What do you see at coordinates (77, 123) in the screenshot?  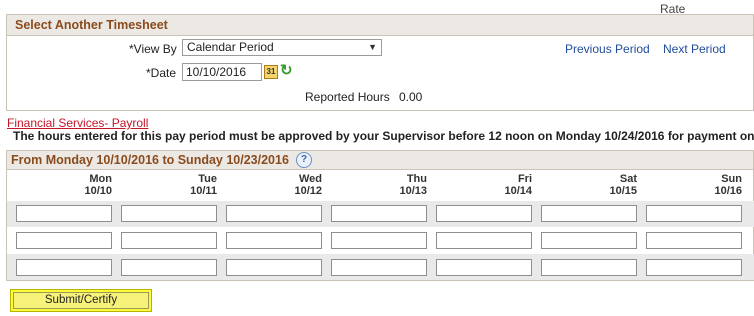 I see `financial-services-link: Financial Services- Payroll` at bounding box center [77, 123].